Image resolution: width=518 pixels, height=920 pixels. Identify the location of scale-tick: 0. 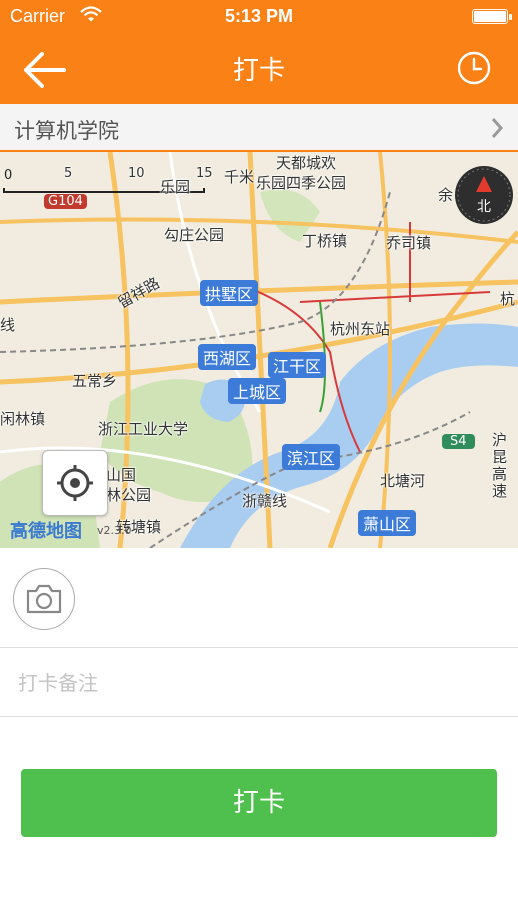
(8, 175).